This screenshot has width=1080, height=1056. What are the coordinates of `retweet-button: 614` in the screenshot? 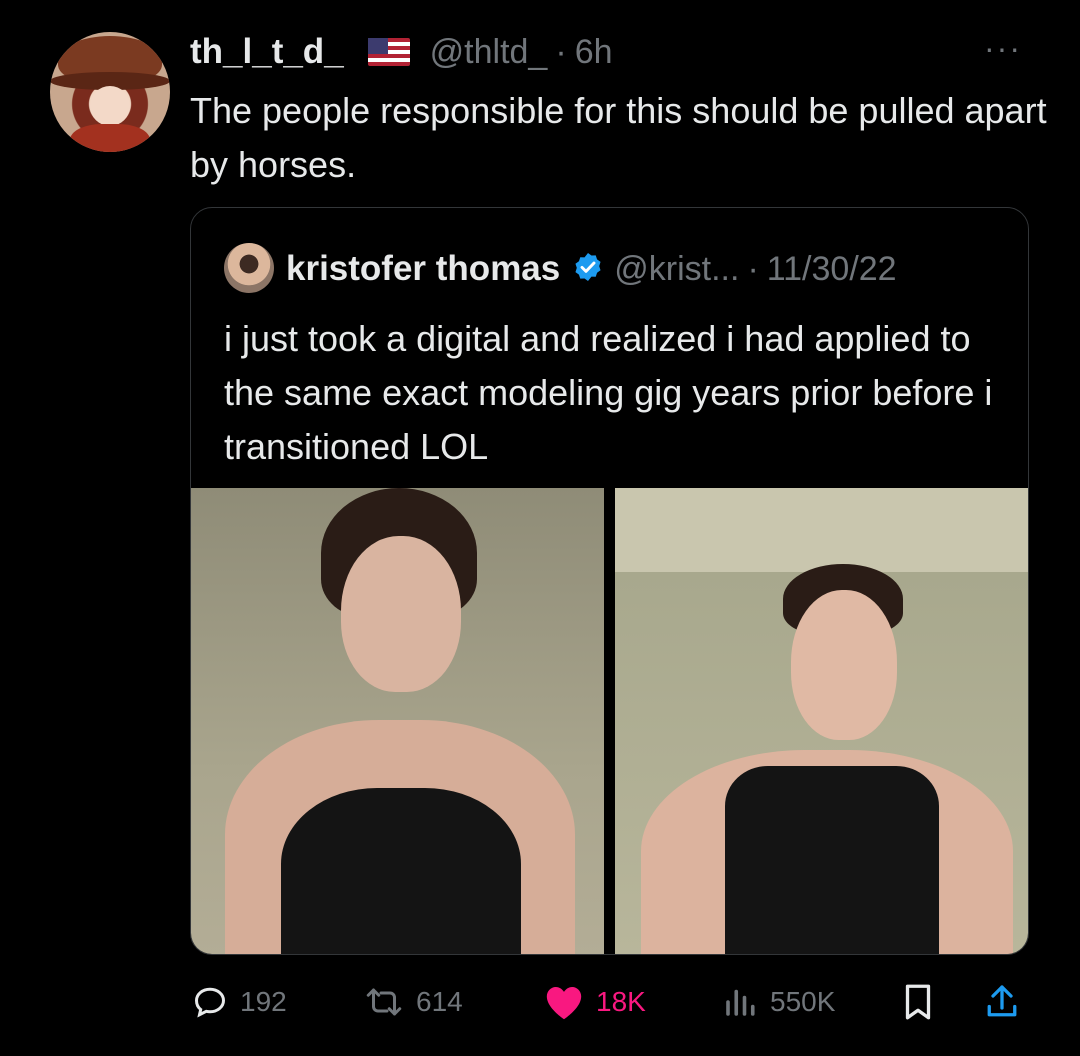 It's located at (413, 1002).